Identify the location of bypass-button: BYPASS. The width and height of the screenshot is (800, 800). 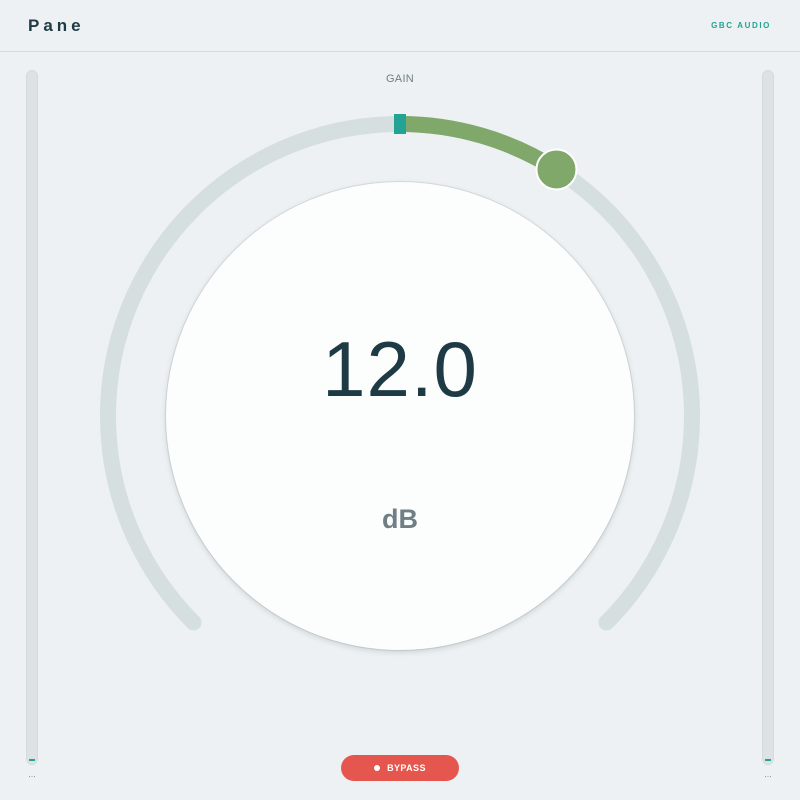
(400, 768).